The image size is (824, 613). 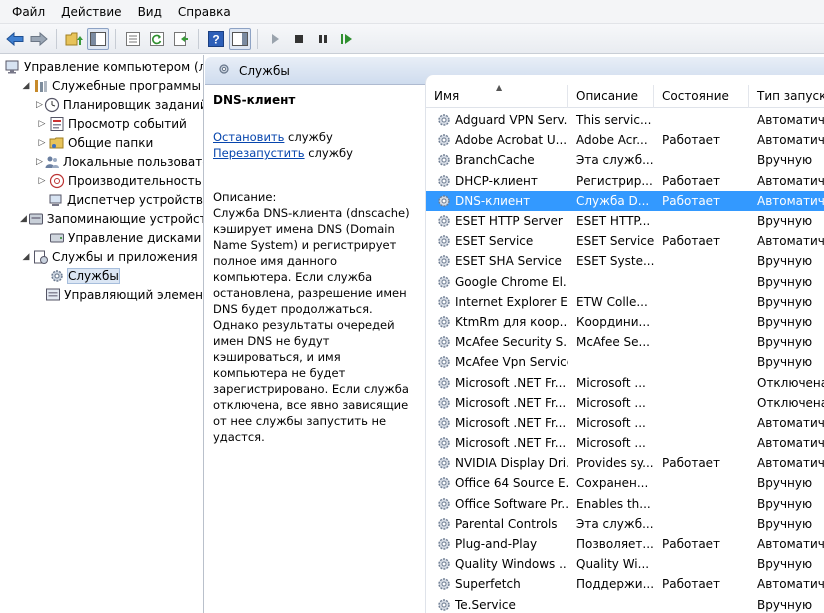 I want to click on service-row: ESET SHA Service ESET Syste... Вручную, so click(x=625, y=261).